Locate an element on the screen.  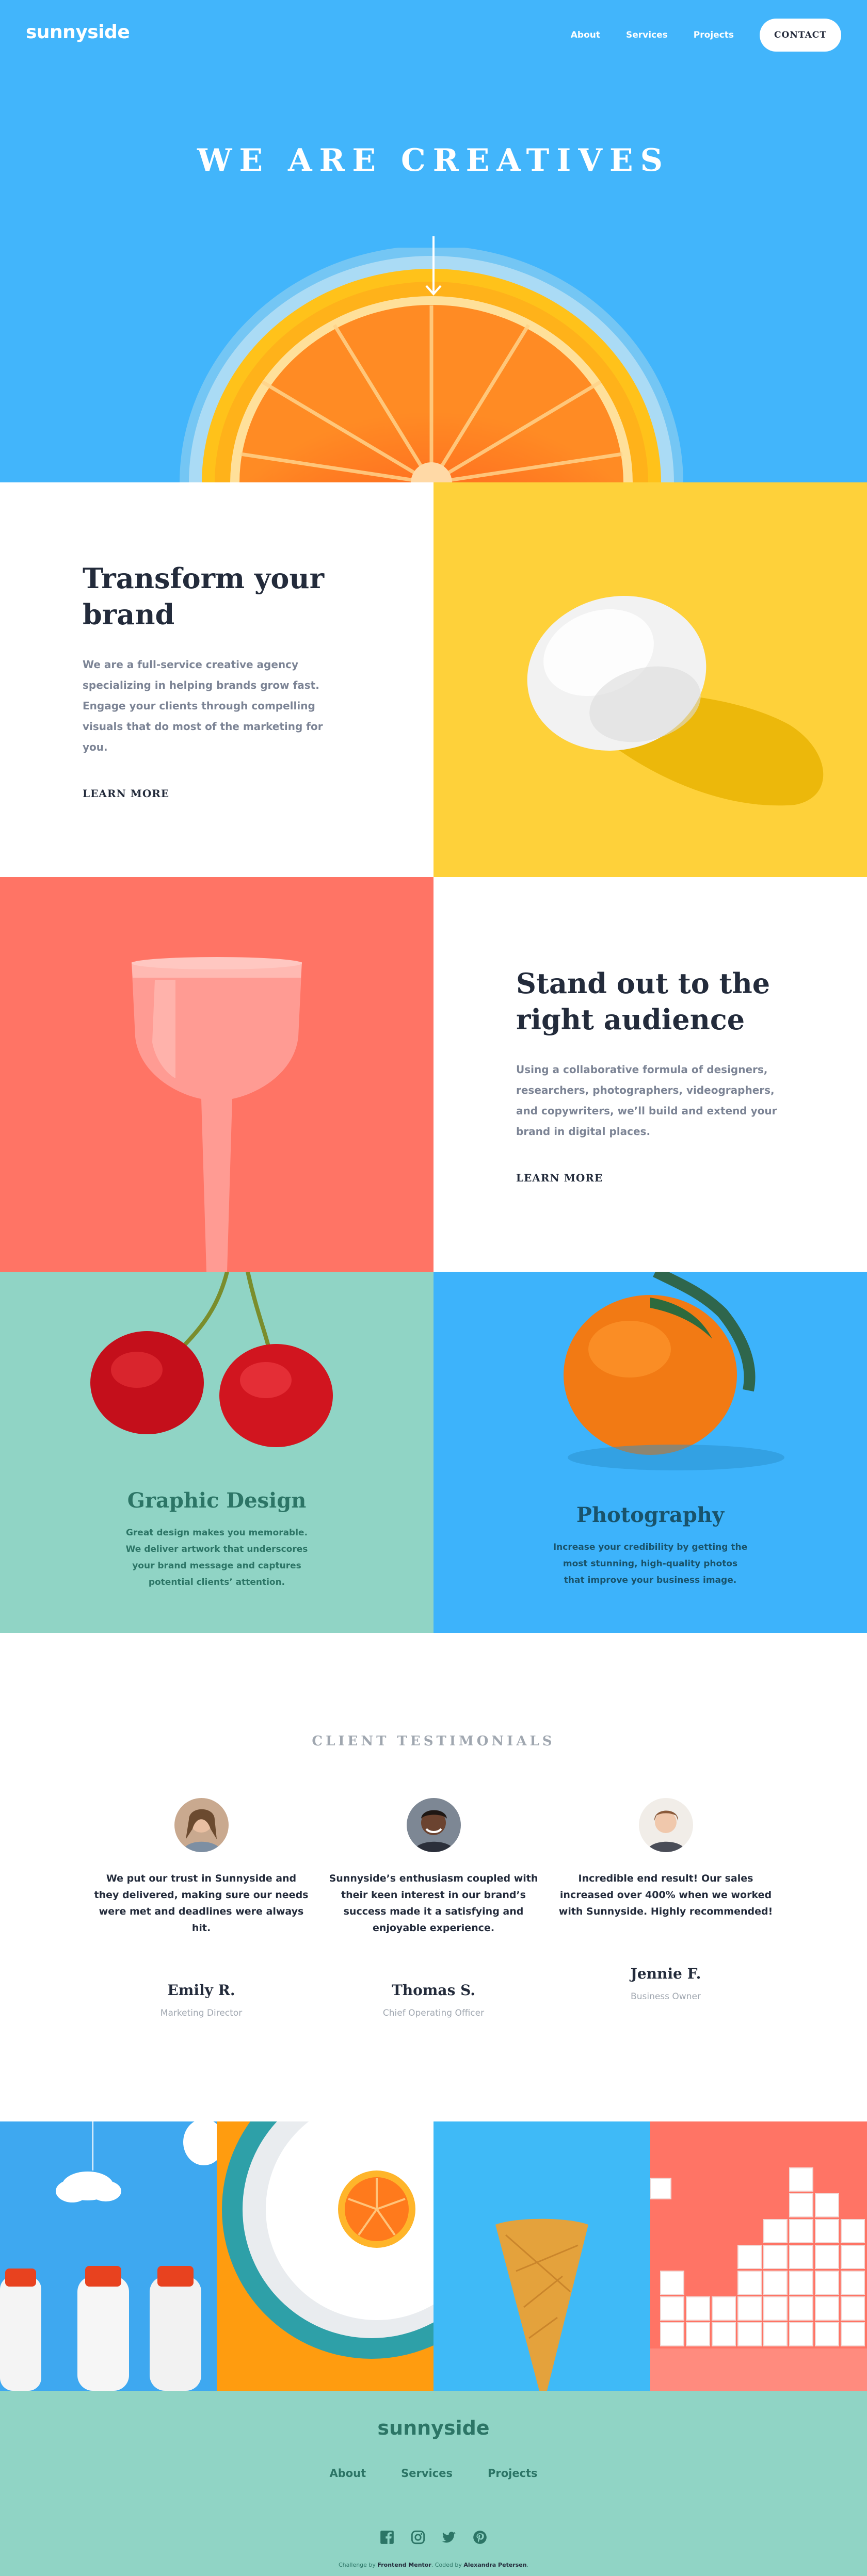
gallery-sugar-cubes-image is located at coordinates (759, 2256).